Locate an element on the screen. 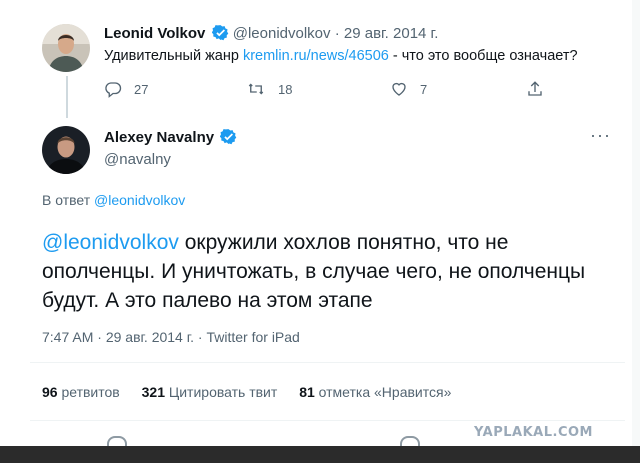 Image resolution: width=640 pixels, height=463 pixels. replying-to: В ответ @leonidvolkov is located at coordinates (113, 200).